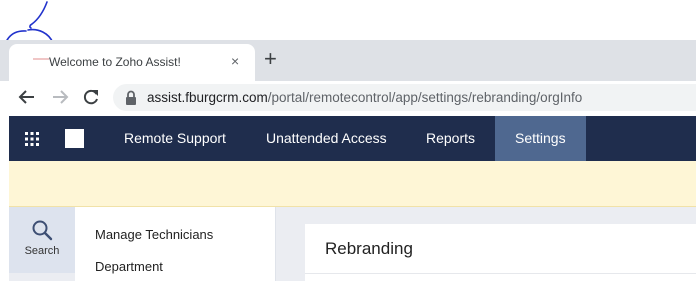 This screenshot has width=696, height=281. What do you see at coordinates (115, 62) in the screenshot?
I see `tab-title: Welcome to Zoho Assist!` at bounding box center [115, 62].